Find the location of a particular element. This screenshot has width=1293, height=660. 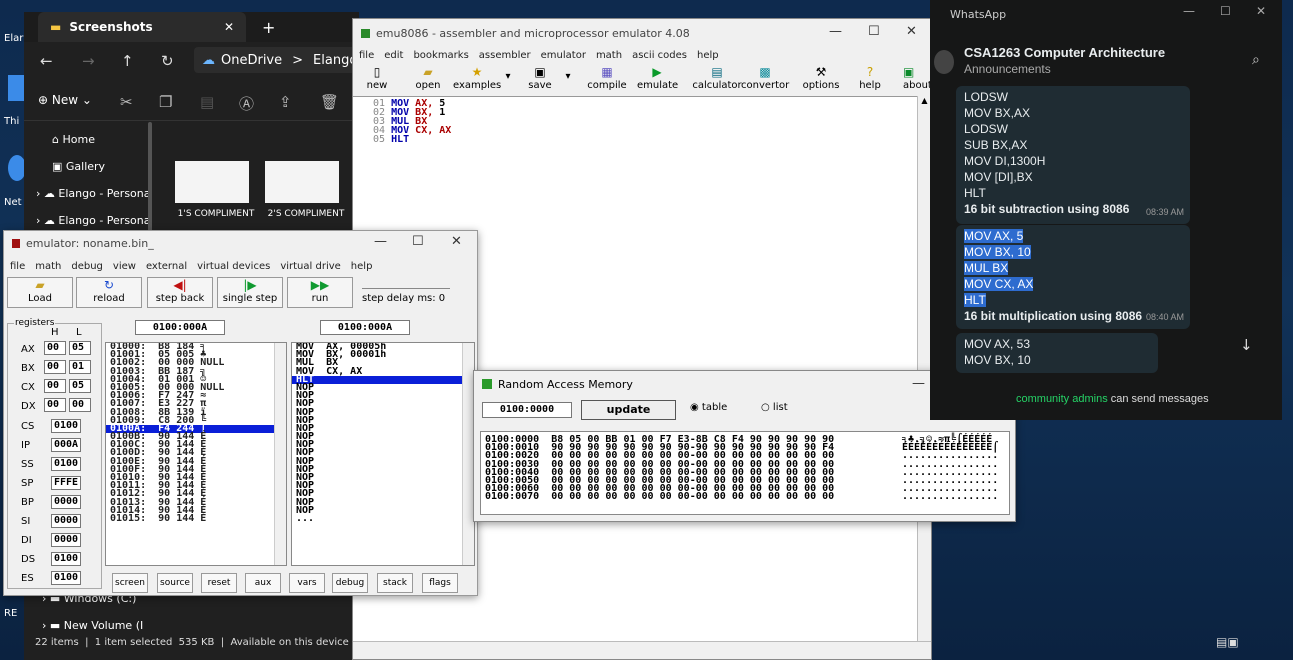

about-button: ▣ about is located at coordinates (918, 78).